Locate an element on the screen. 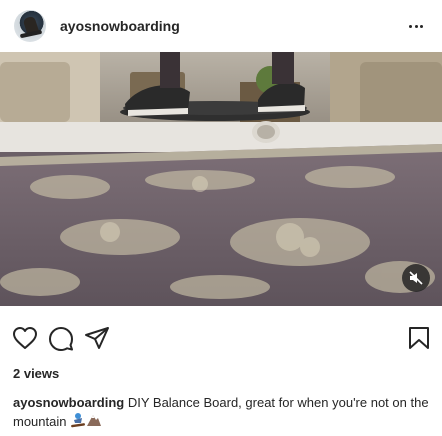 Image resolution: width=442 pixels, height=436 pixels. muted-speaker-icon is located at coordinates (416, 278).